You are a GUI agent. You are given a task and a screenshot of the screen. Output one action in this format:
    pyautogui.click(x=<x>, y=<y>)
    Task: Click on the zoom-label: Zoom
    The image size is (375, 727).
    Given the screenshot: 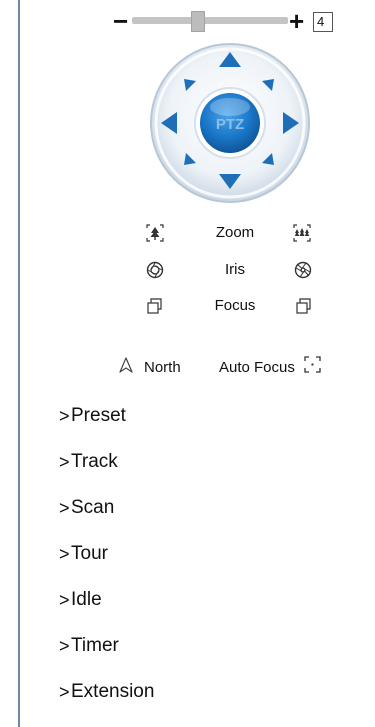 What is the action you would take?
    pyautogui.click(x=235, y=232)
    